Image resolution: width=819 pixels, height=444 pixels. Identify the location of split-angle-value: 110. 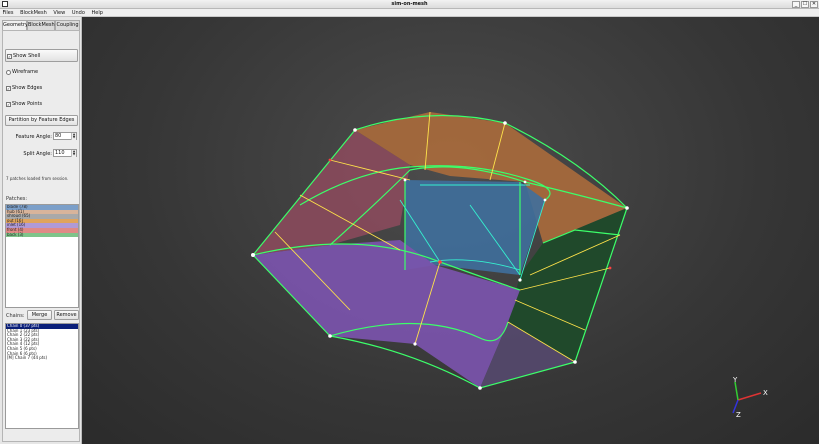
(60, 153).